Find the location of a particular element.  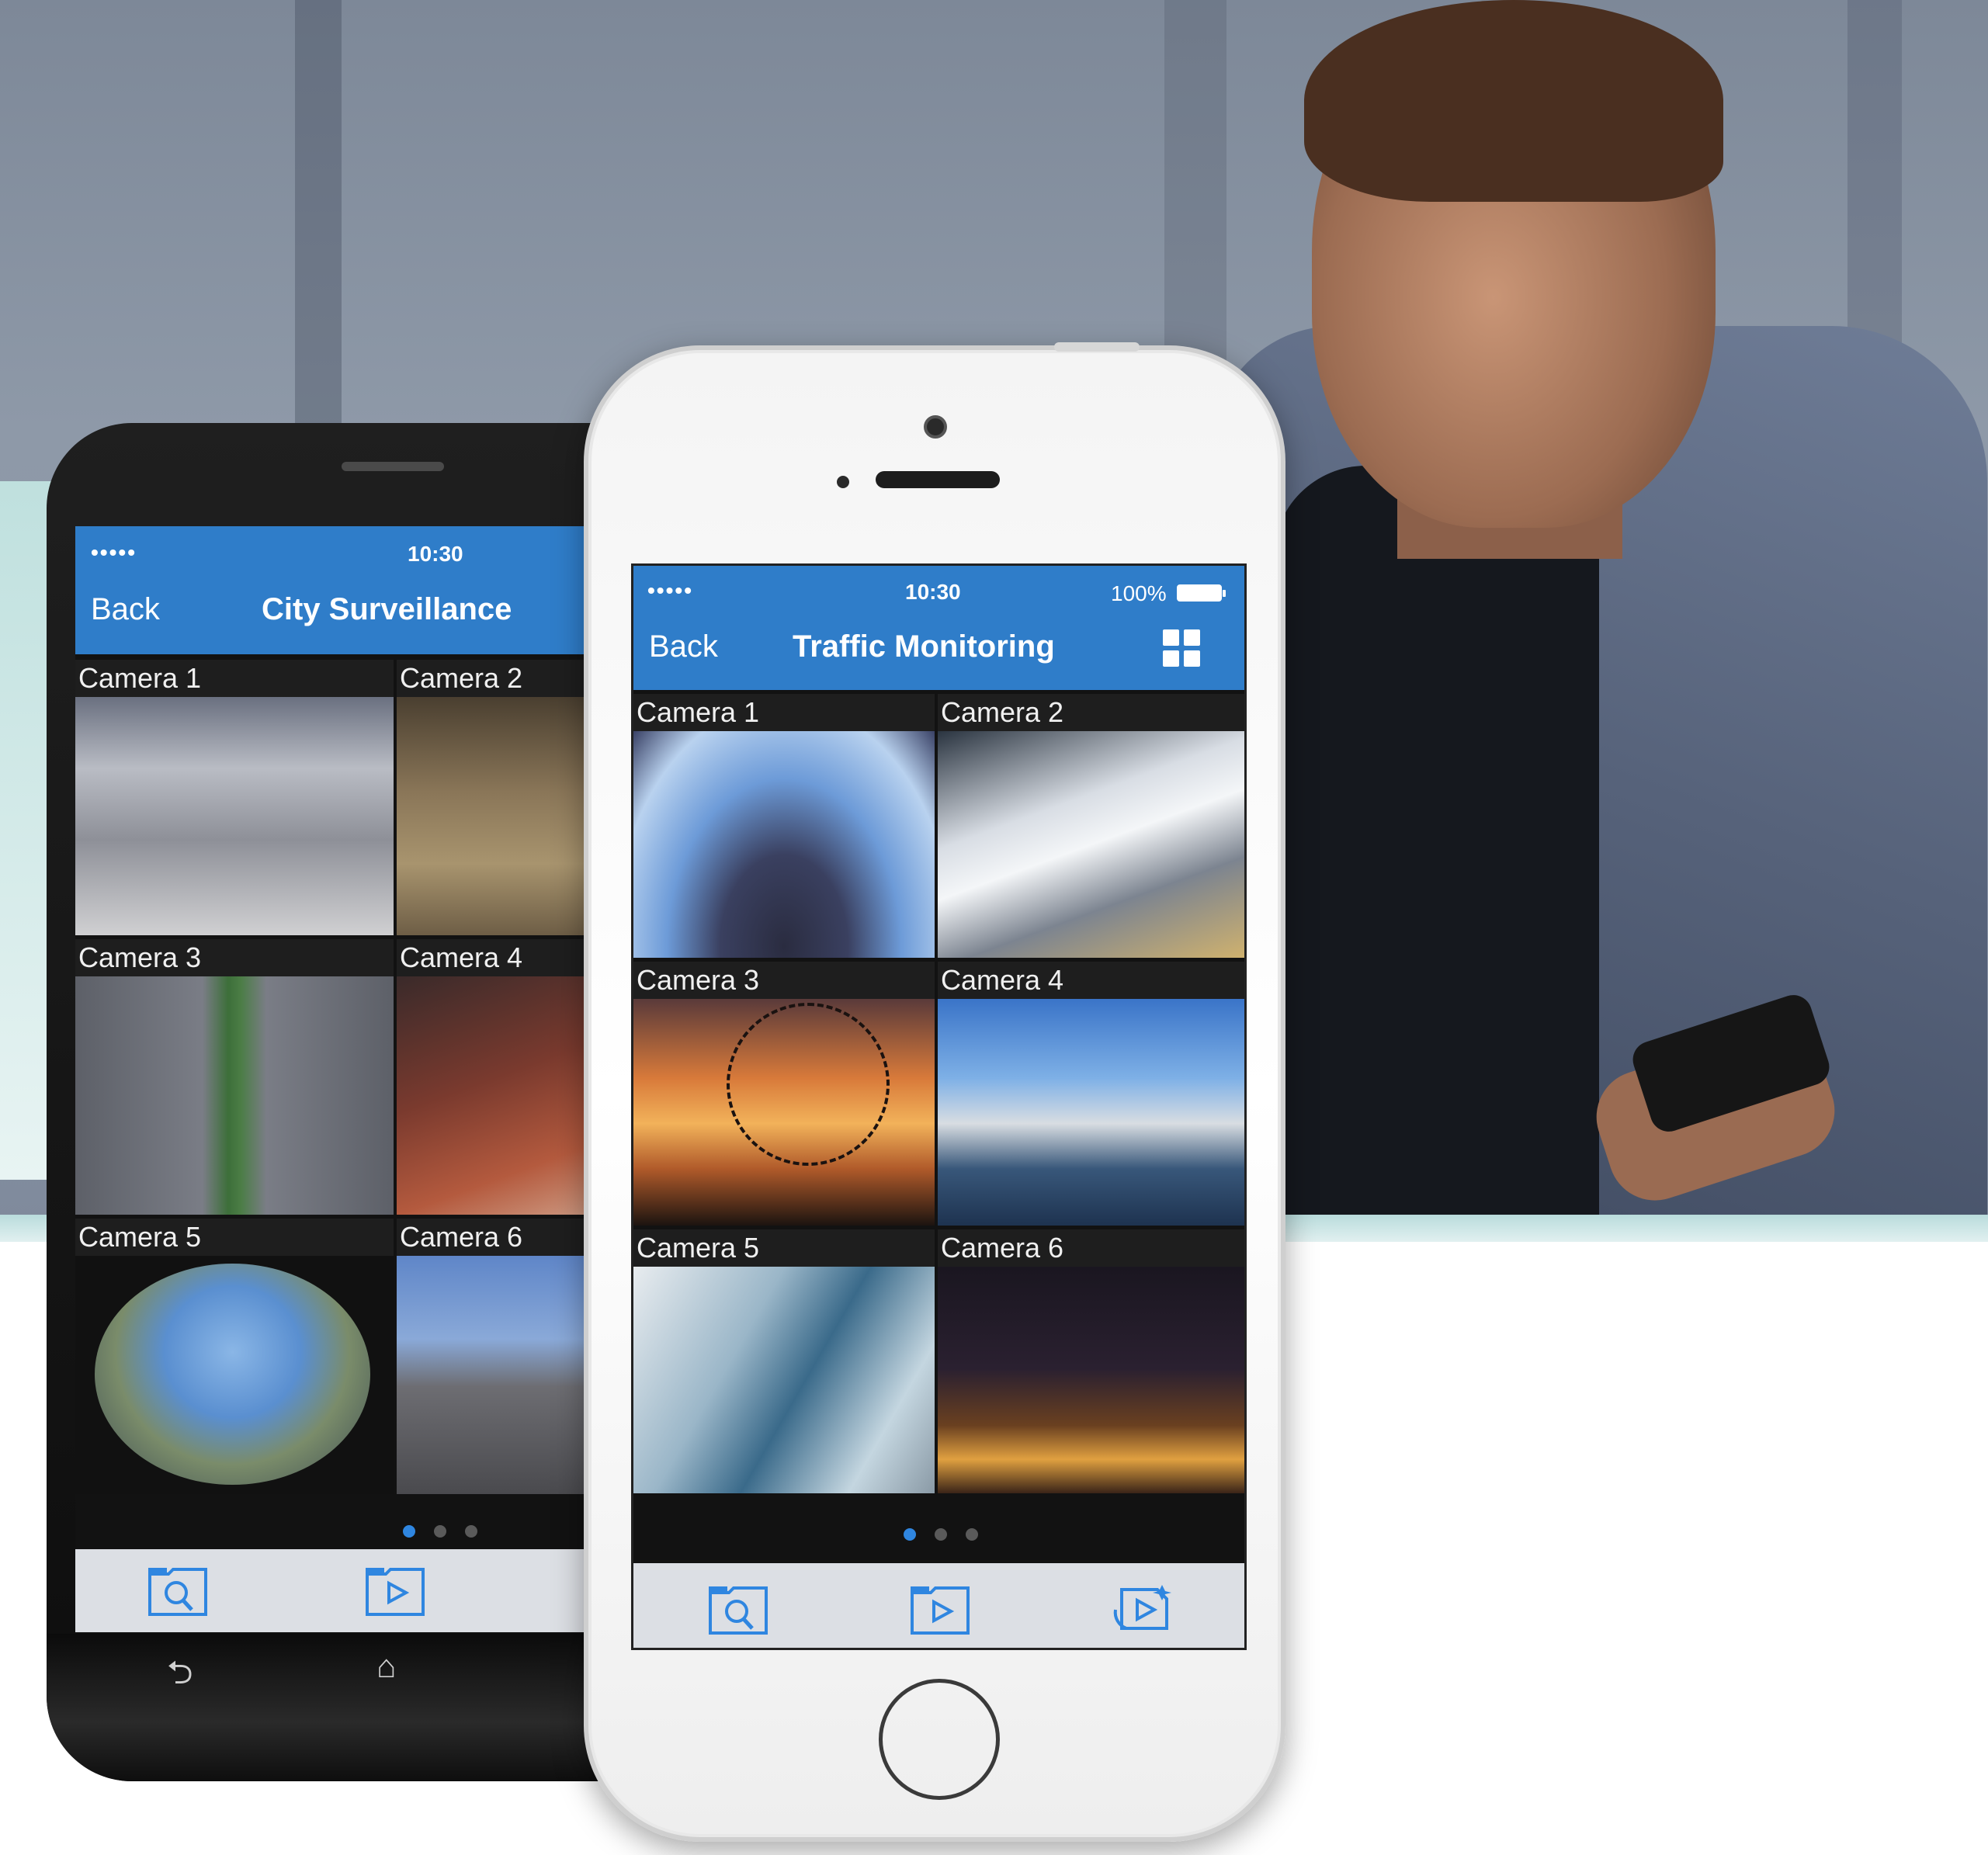

camera-tile: Camera 4 is located at coordinates (1091, 1094).